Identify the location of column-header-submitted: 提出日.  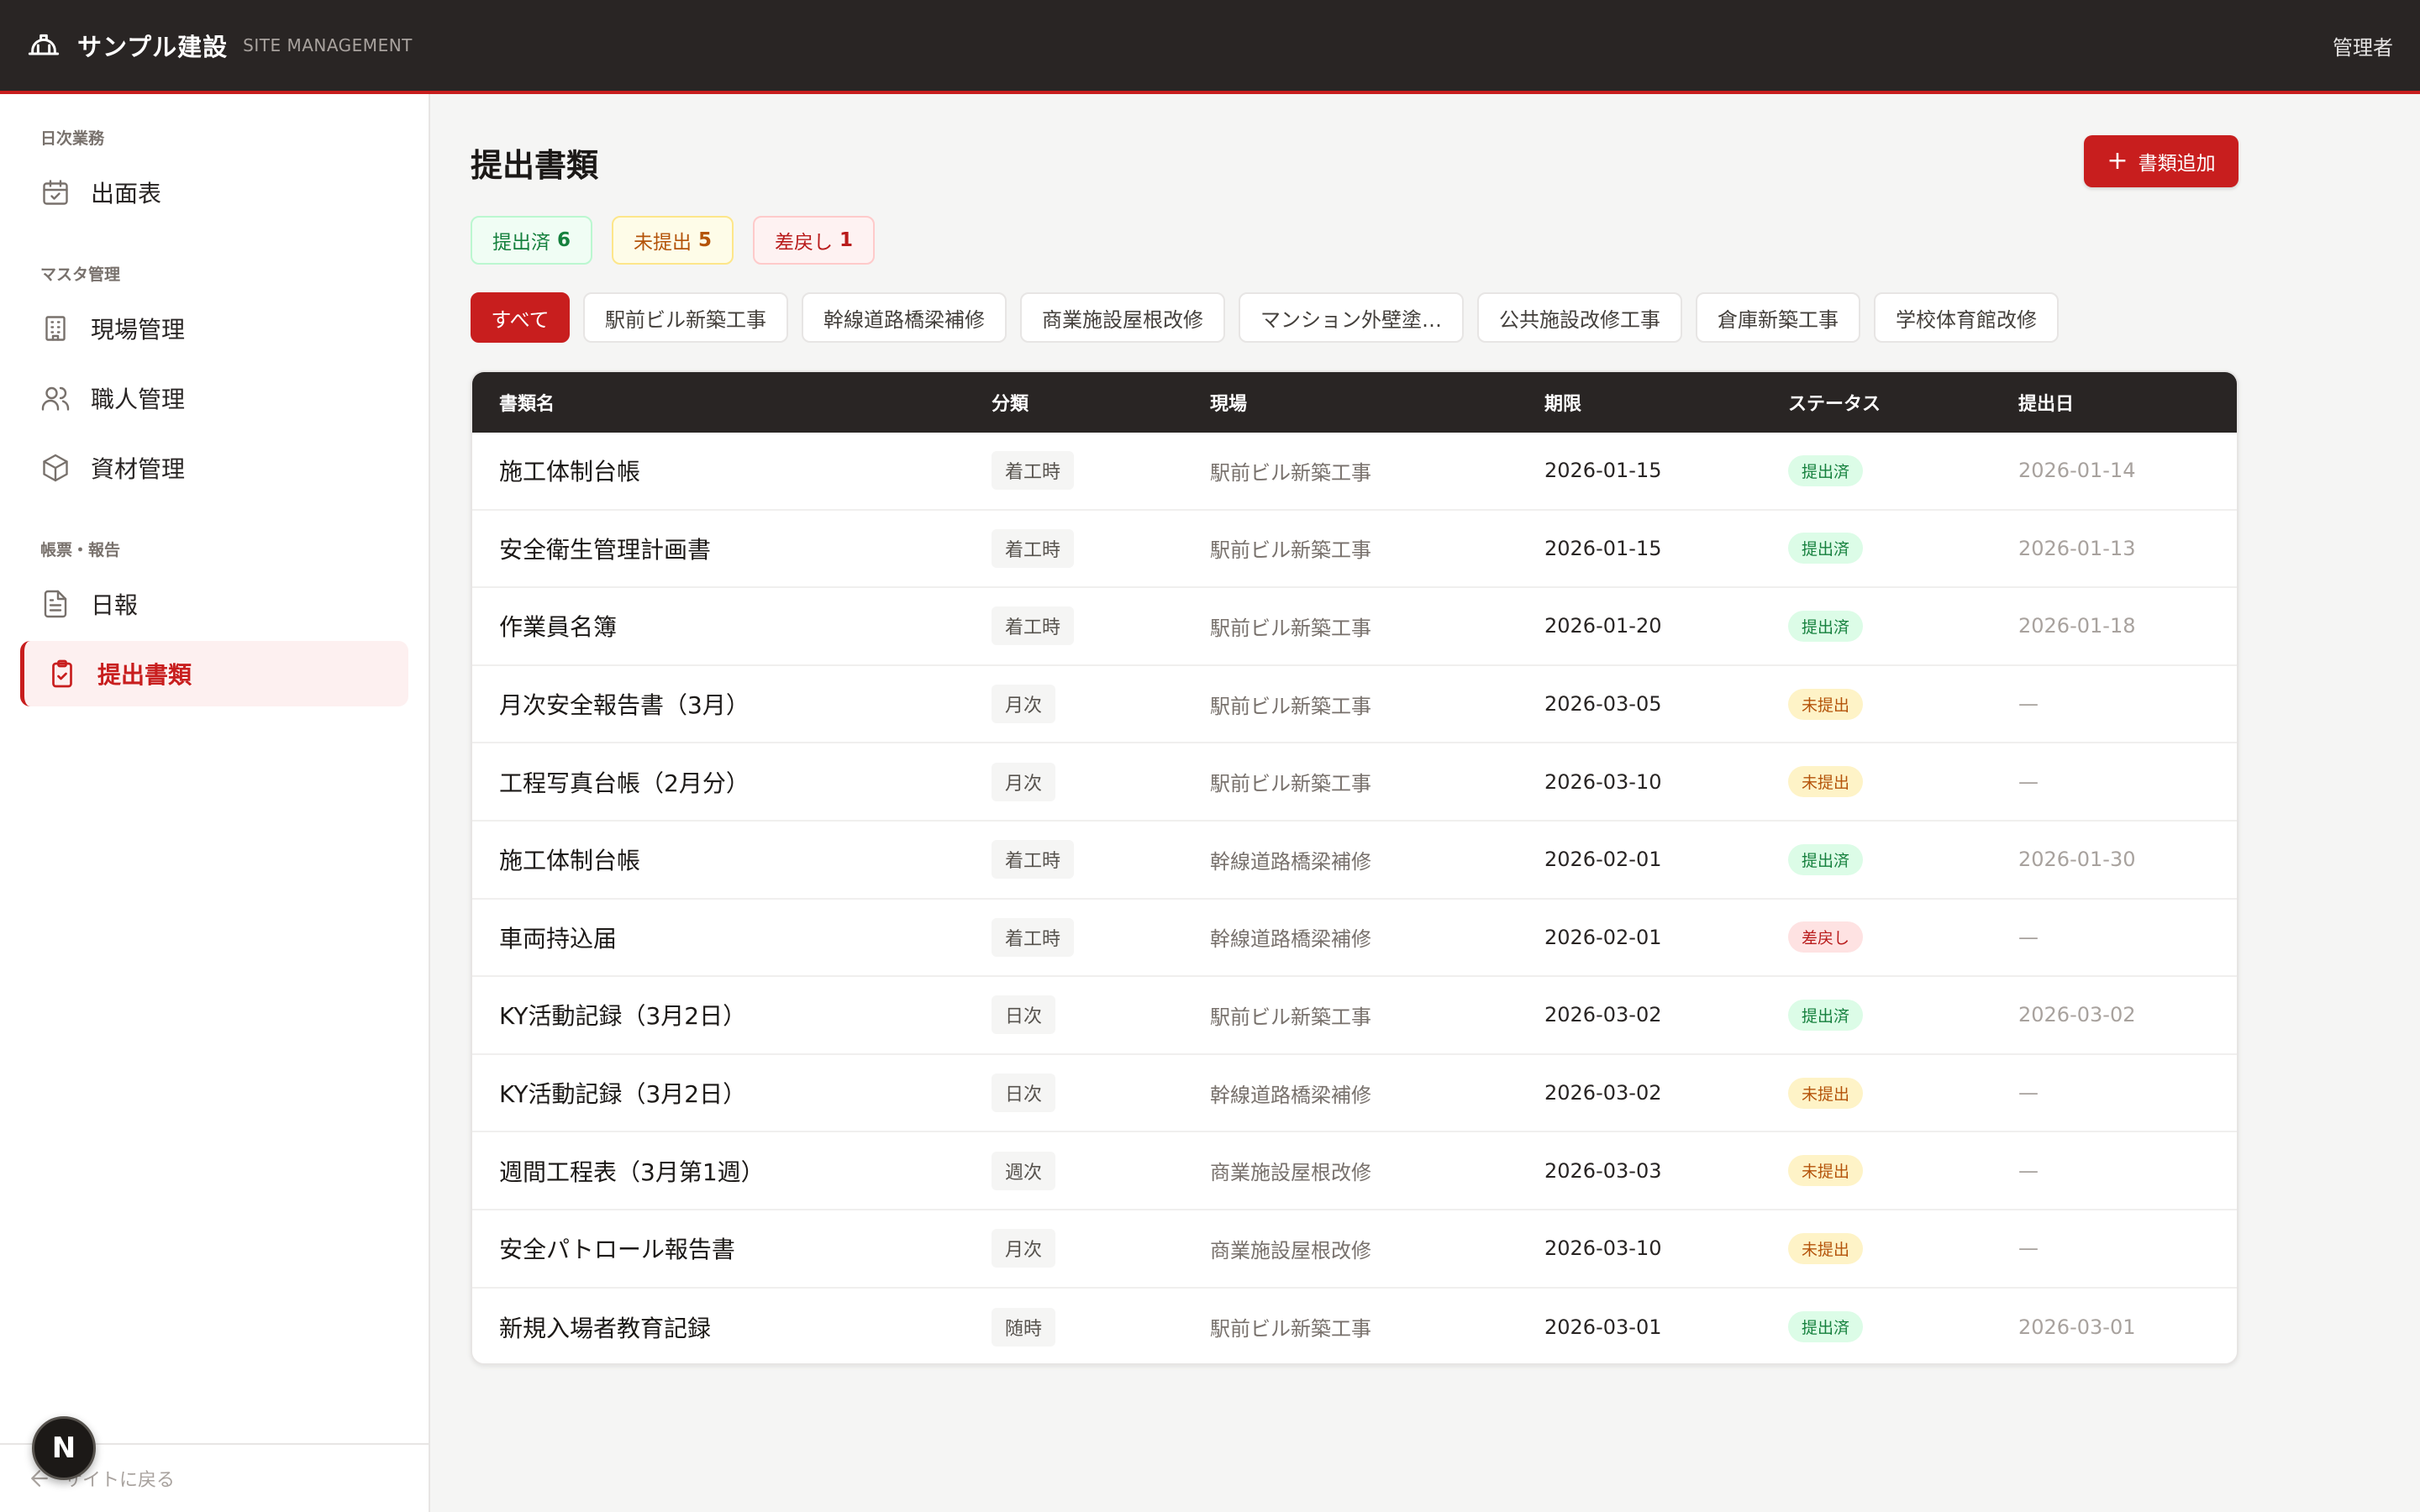
(2046, 402).